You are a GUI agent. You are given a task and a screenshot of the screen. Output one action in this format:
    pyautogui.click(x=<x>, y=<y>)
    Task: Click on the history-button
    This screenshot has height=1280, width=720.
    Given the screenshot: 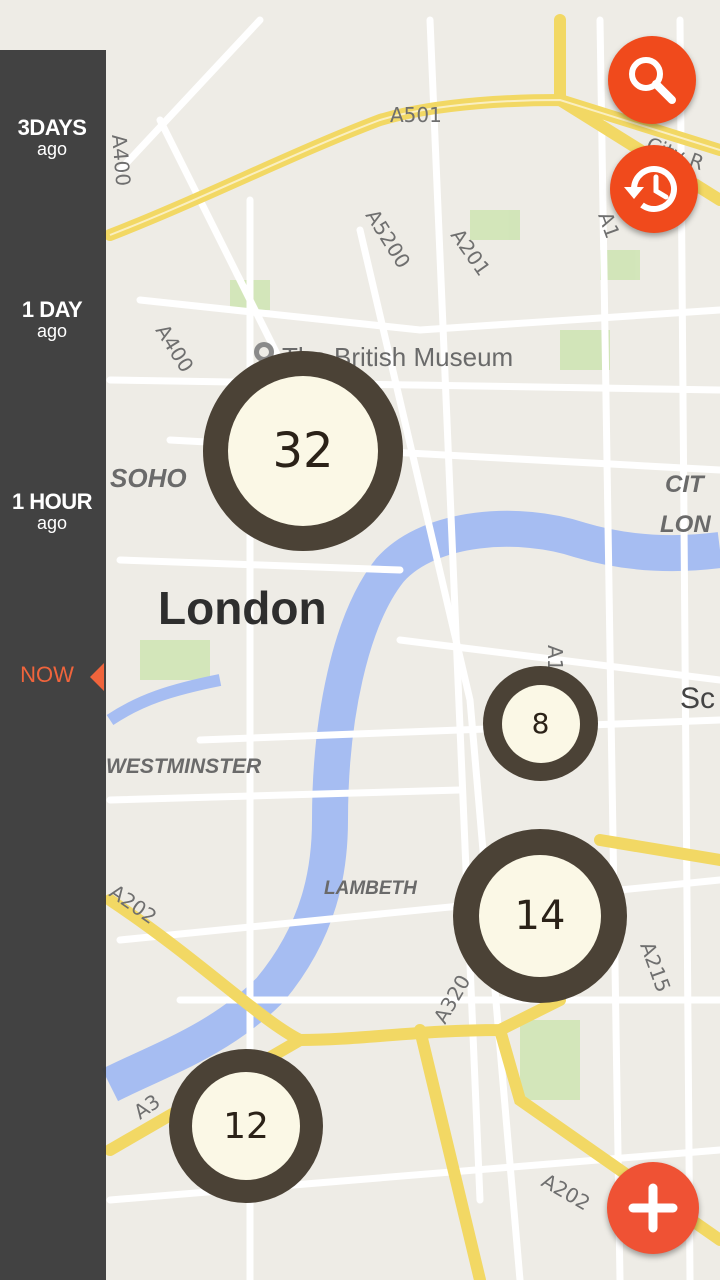 What is the action you would take?
    pyautogui.click(x=654, y=189)
    